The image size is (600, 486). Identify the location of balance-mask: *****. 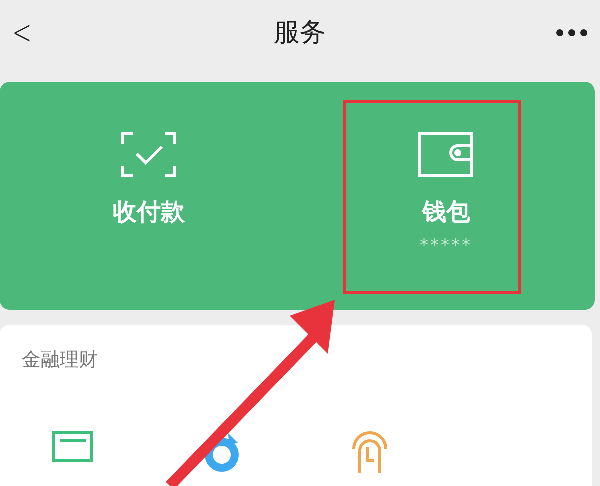
(446, 246).